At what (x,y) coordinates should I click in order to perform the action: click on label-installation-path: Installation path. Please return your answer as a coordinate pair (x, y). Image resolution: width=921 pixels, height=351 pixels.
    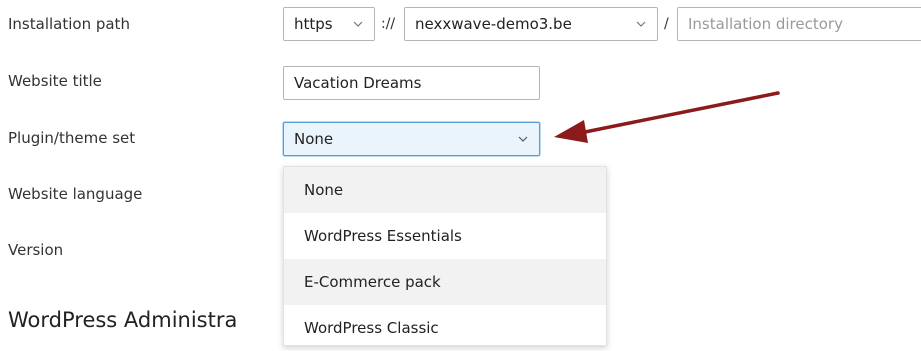
    Looking at the image, I should click on (69, 24).